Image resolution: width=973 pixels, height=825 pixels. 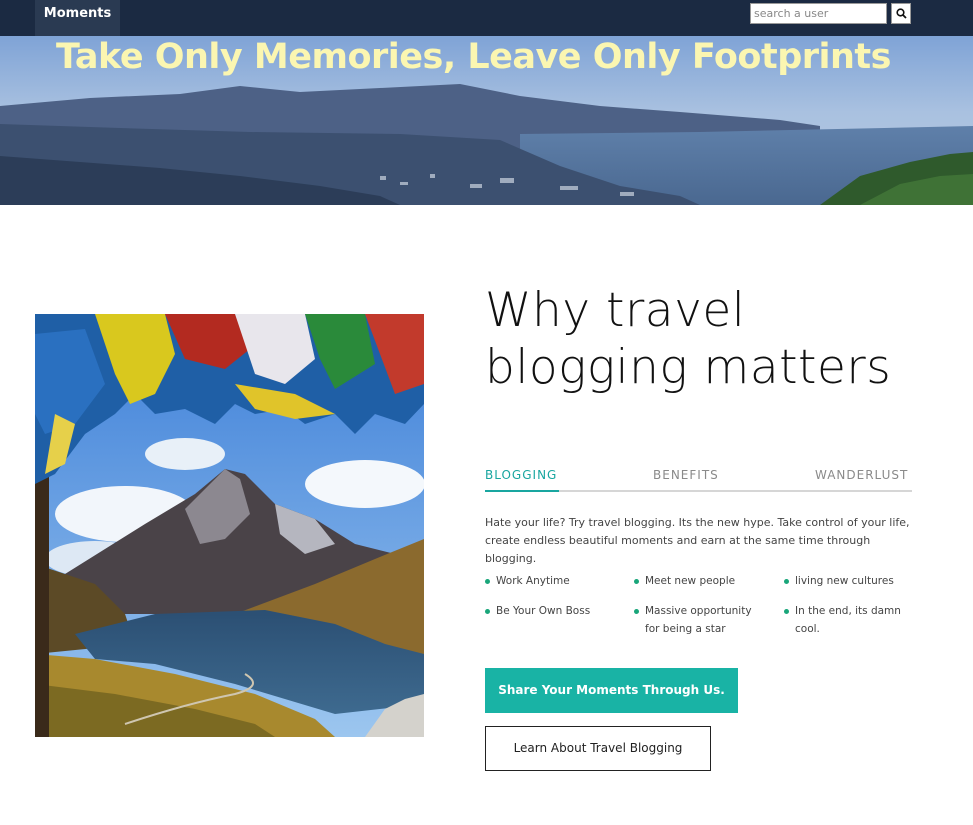 I want to click on learn-blogging-button: Learn About Travel Blogging, so click(x=598, y=748).